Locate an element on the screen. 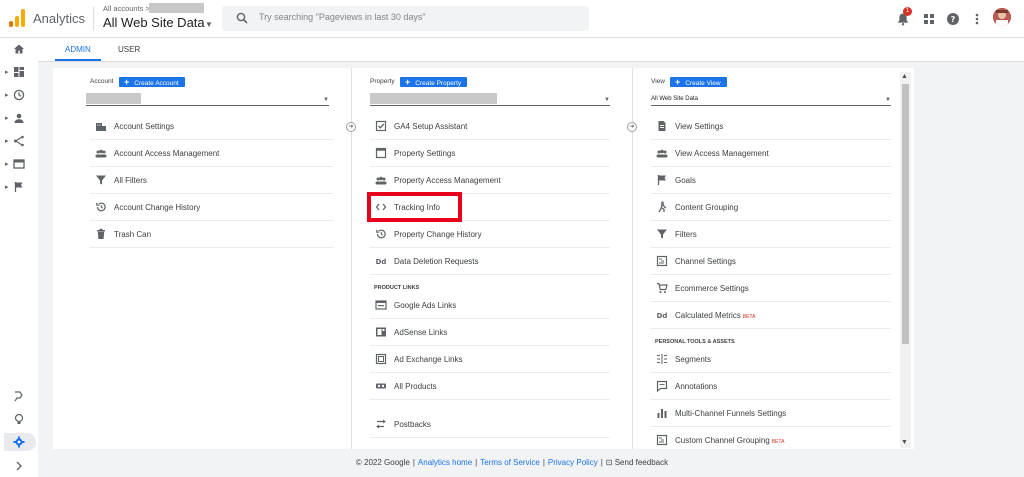 Image resolution: width=1024 pixels, height=477 pixels. account-change-history: Account Change History is located at coordinates (211, 207).